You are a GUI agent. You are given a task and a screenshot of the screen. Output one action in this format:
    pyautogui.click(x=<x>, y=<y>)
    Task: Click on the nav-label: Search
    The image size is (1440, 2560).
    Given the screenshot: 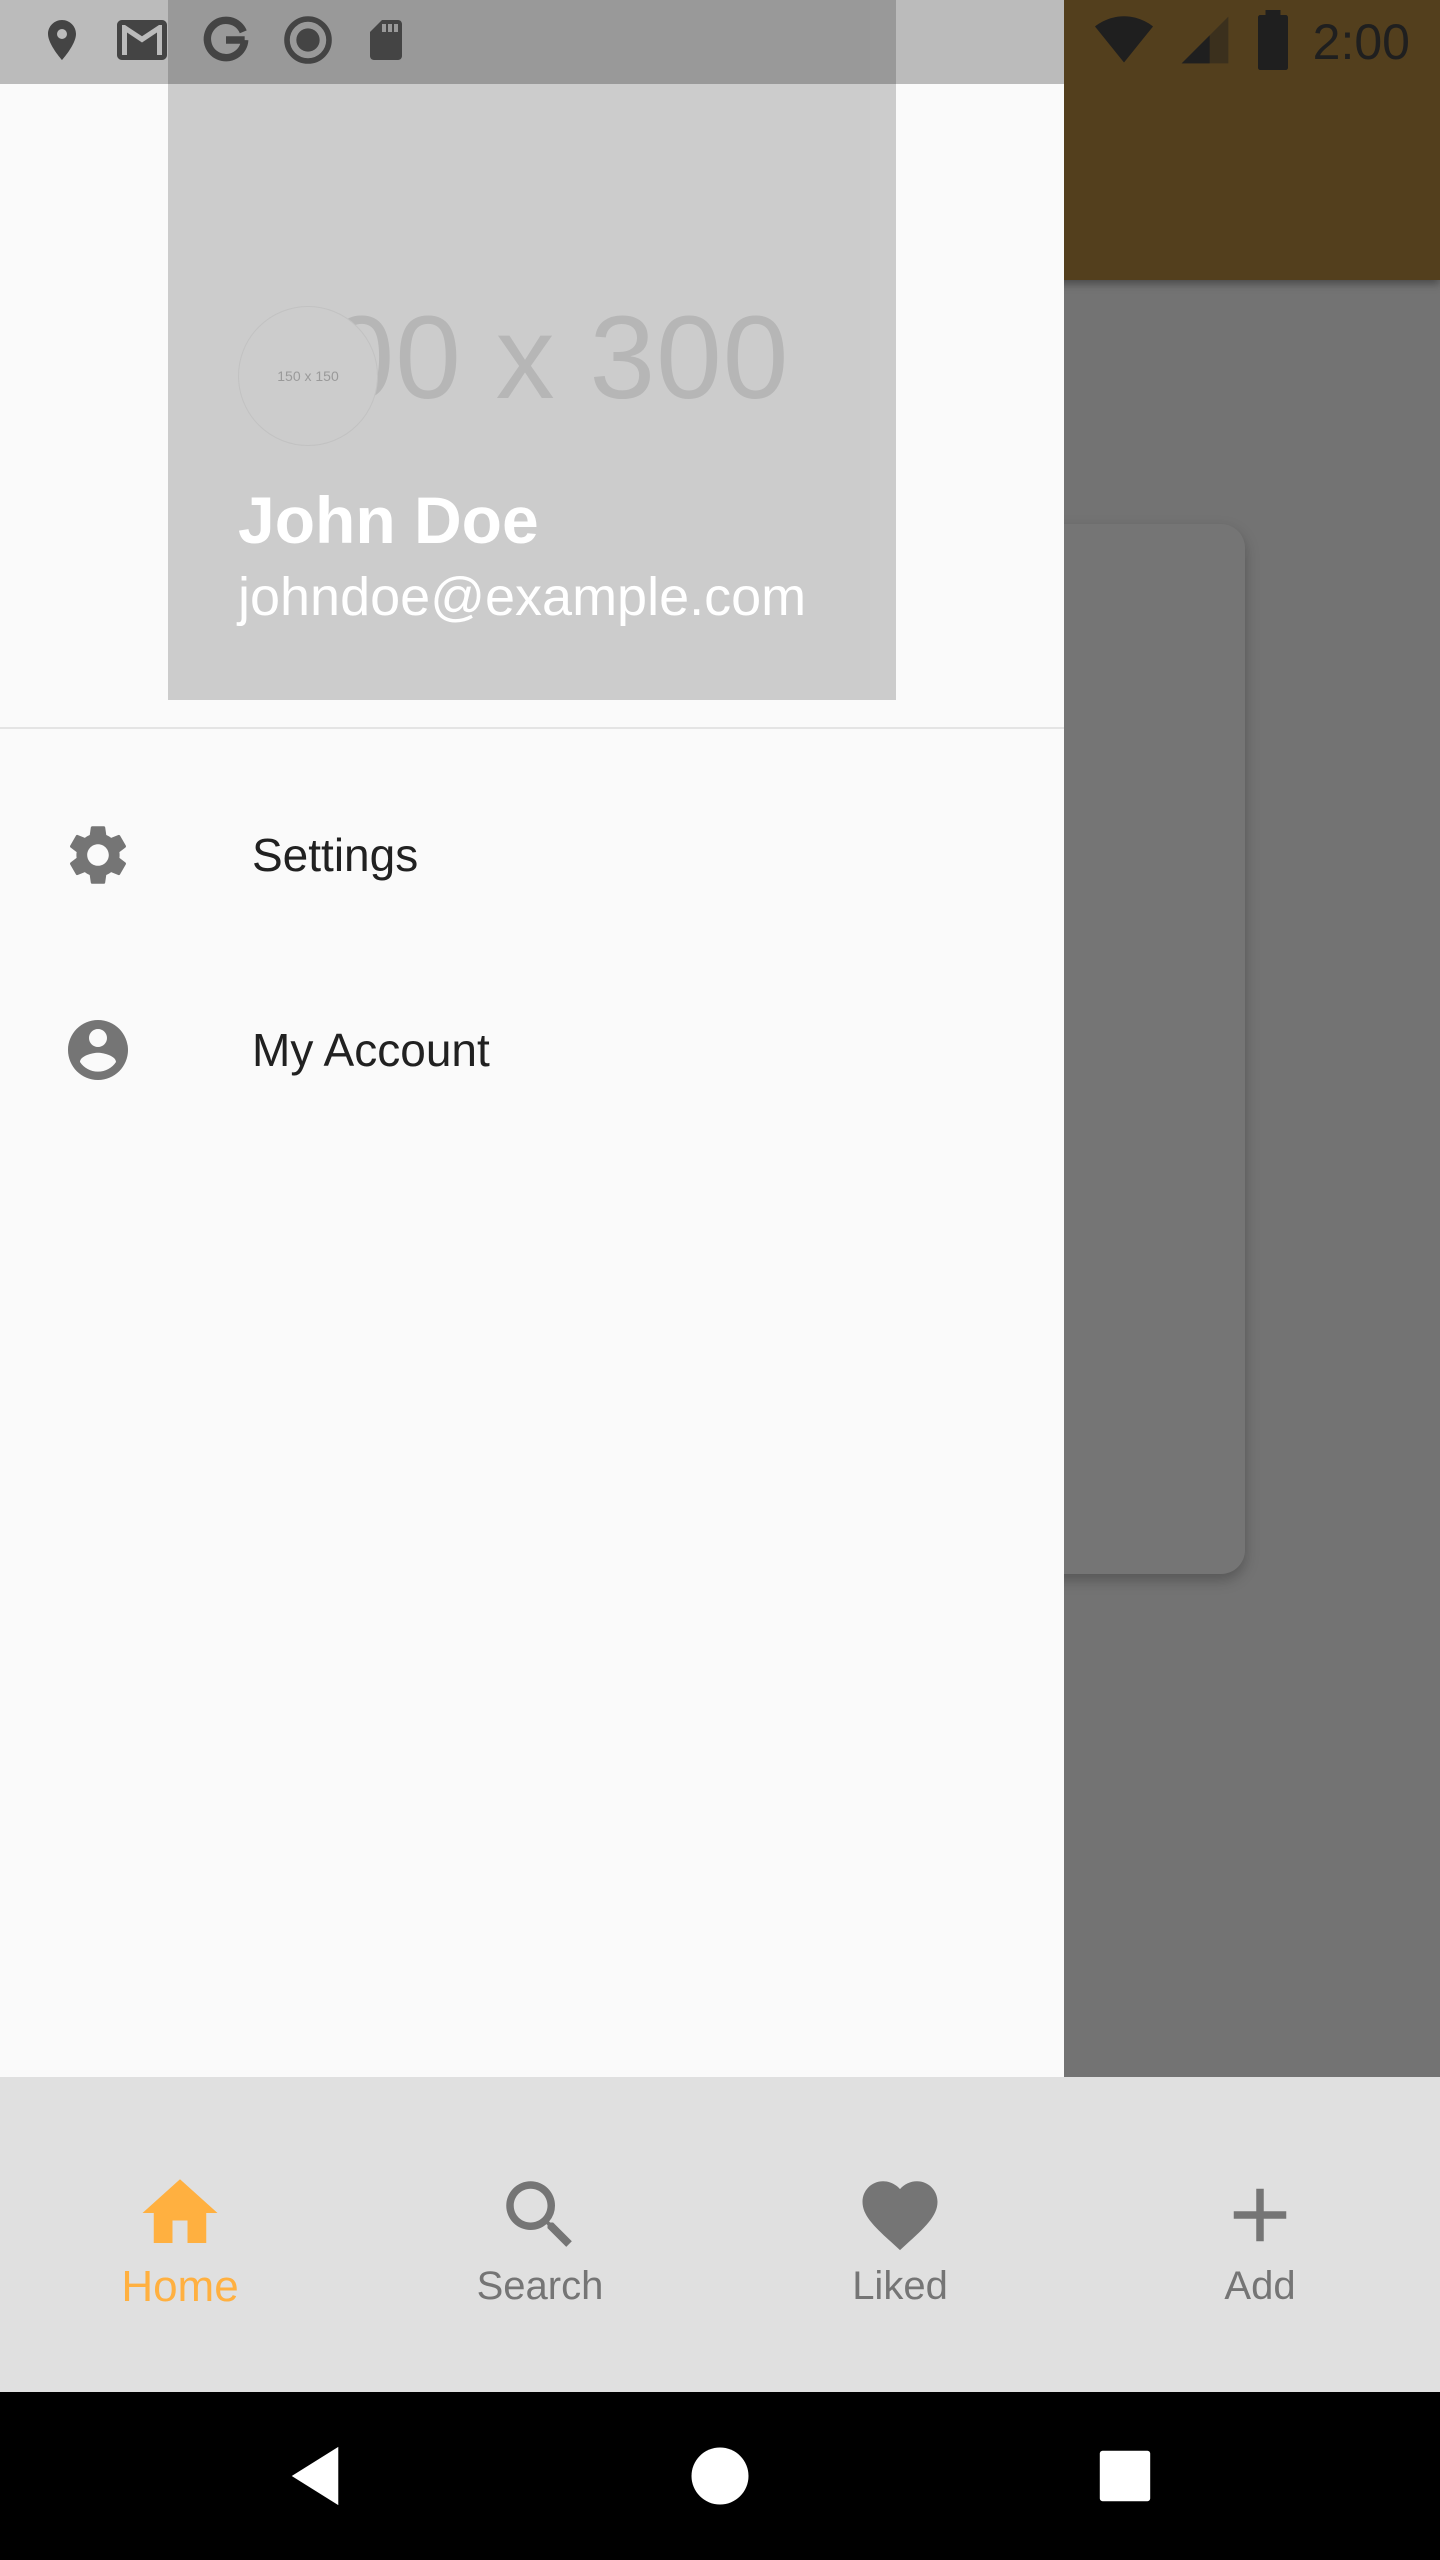 What is the action you would take?
    pyautogui.click(x=540, y=2286)
    